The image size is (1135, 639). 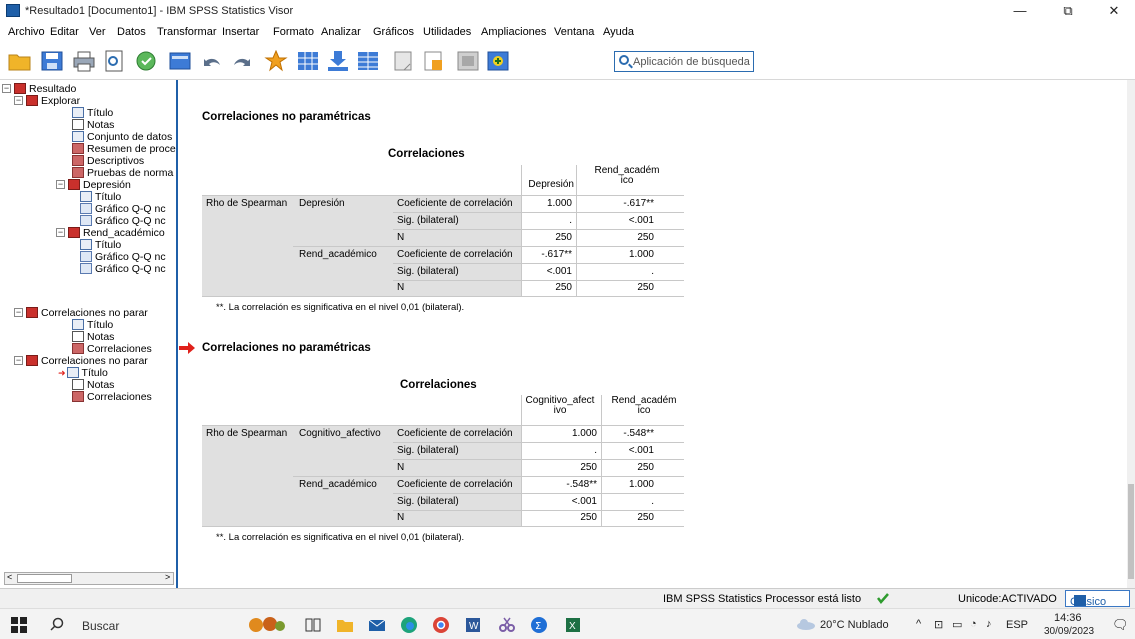 What do you see at coordinates (89, 578) in the screenshot?
I see `outline-horizontal-scrollbar: < >` at bounding box center [89, 578].